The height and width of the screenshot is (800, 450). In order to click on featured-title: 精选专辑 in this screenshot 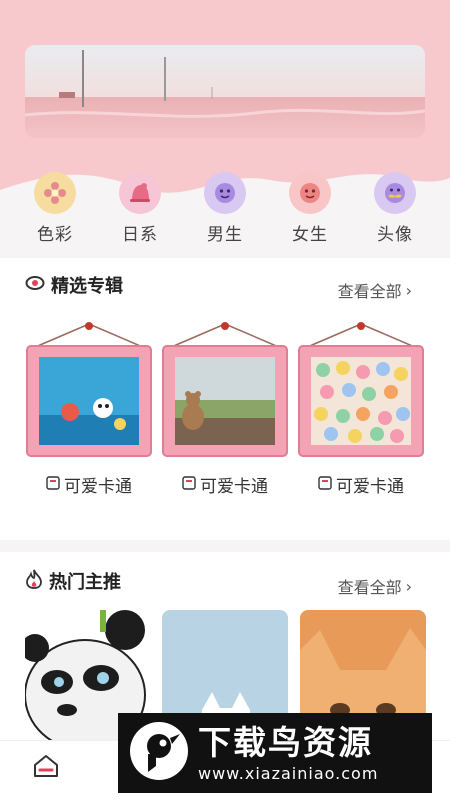, I will do `click(74, 285)`.